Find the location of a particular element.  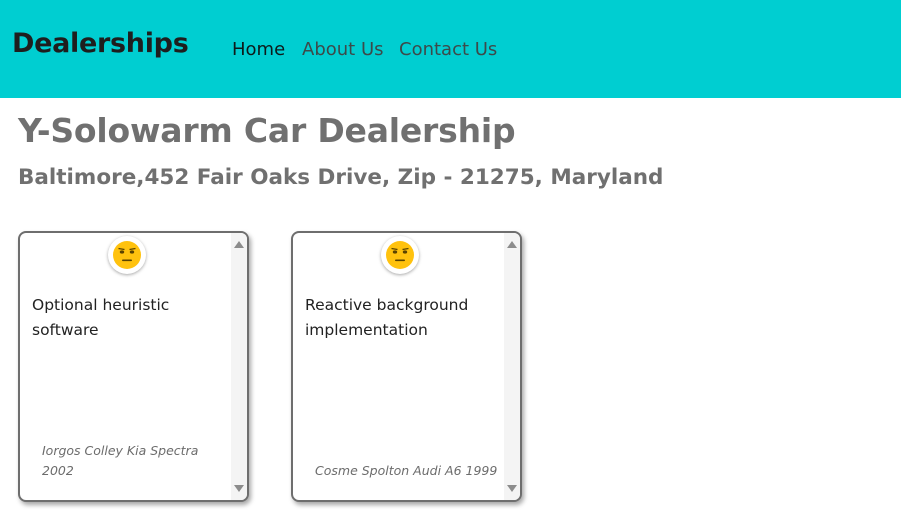

nav-contact-link: Contact Us is located at coordinates (448, 49).